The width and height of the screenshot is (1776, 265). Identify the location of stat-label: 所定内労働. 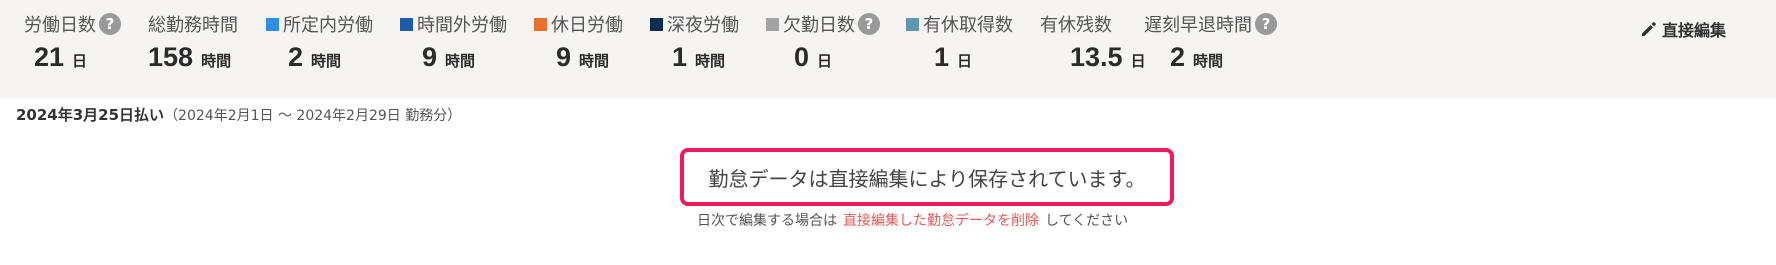
(328, 25).